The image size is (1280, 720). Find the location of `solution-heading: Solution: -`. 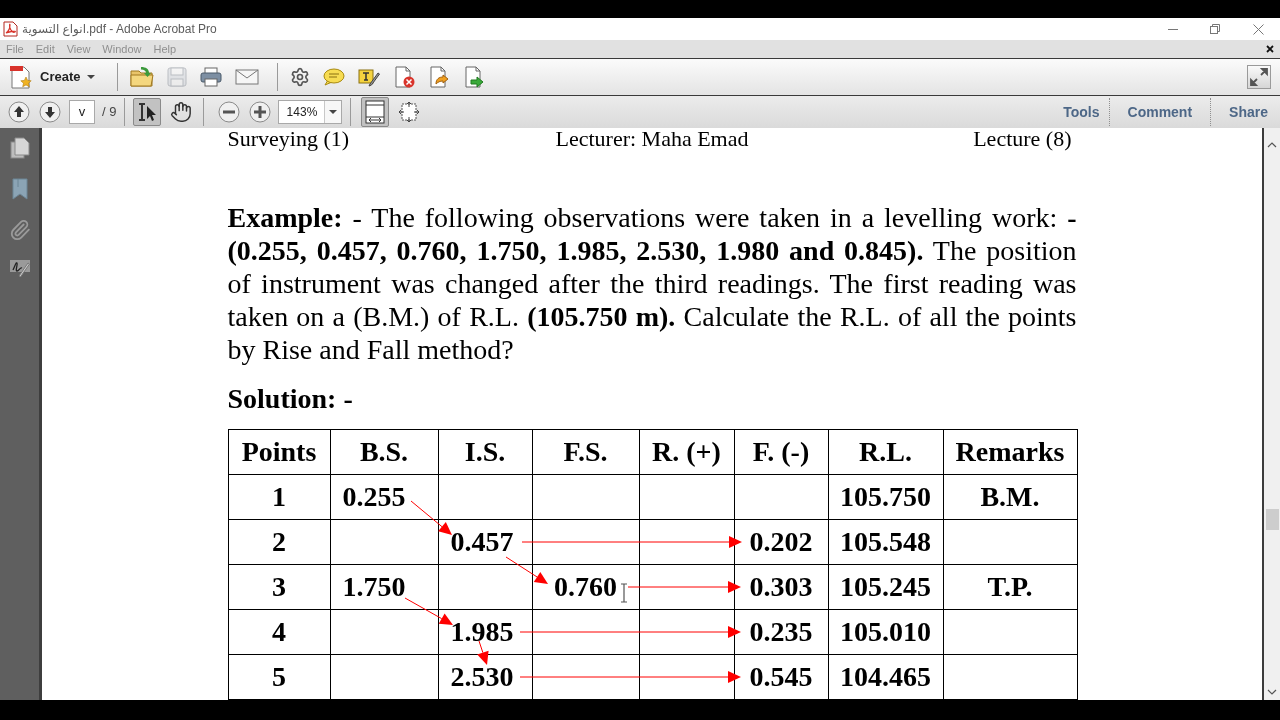

solution-heading: Solution: - is located at coordinates (290, 398).